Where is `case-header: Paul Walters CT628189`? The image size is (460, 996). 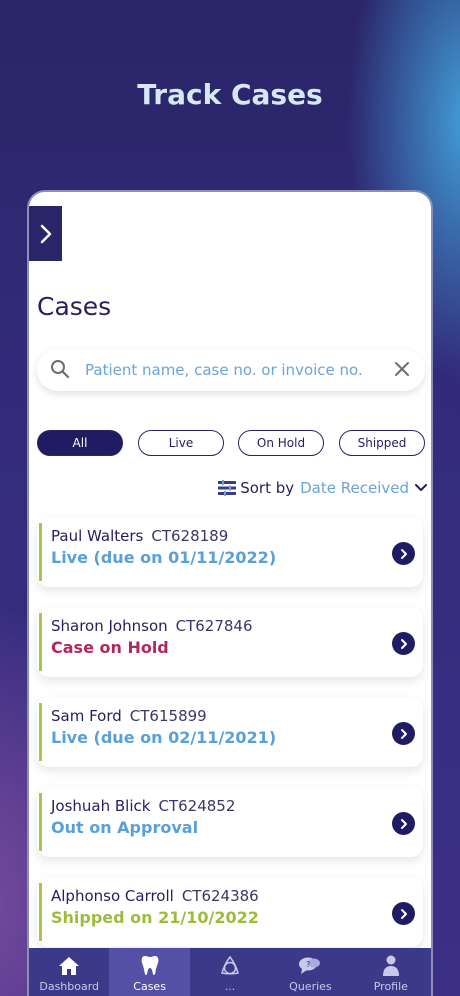 case-header: Paul Walters CT628189 is located at coordinates (139, 536).